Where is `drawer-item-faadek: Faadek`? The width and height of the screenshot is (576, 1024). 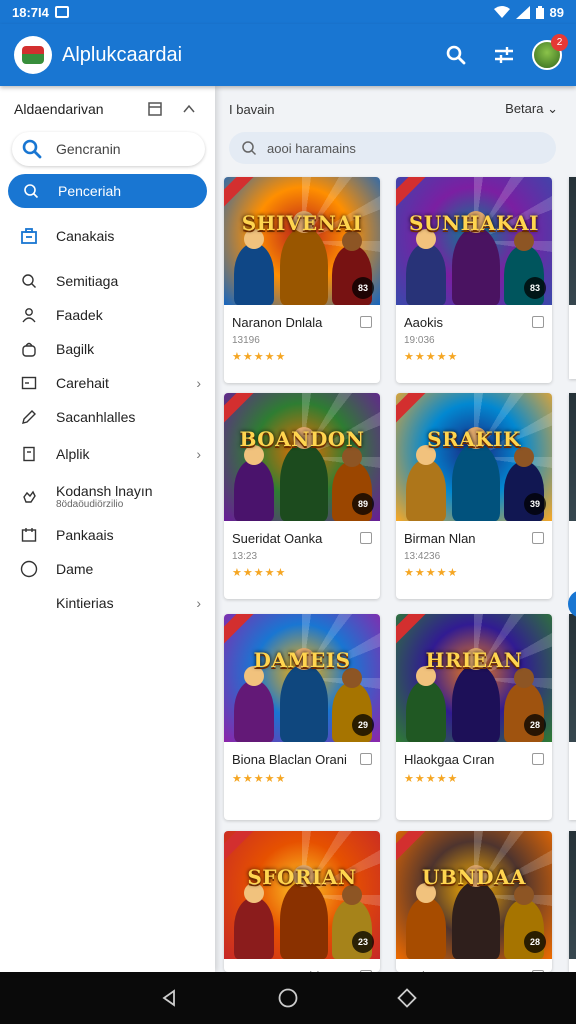 drawer-item-faadek: Faadek is located at coordinates (107, 315).